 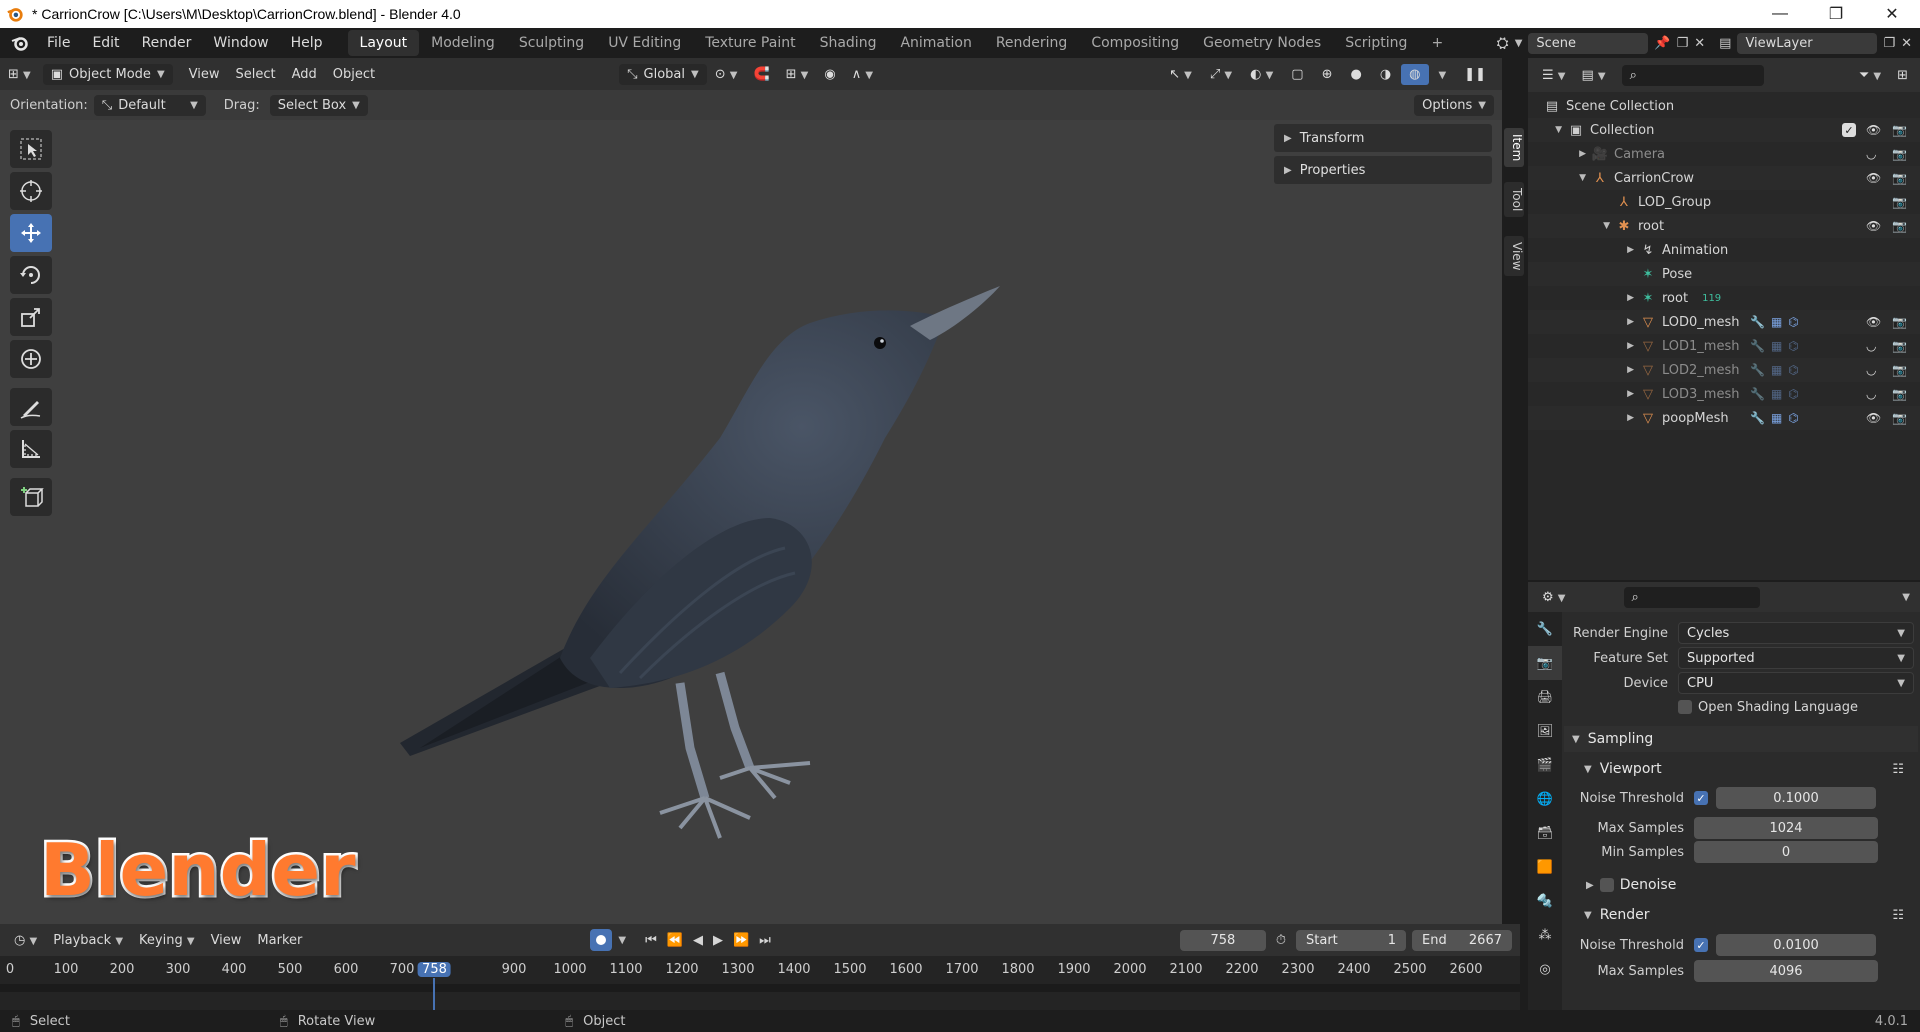 What do you see at coordinates (1898, 769) in the screenshot?
I see `preset-list-icon: ☷` at bounding box center [1898, 769].